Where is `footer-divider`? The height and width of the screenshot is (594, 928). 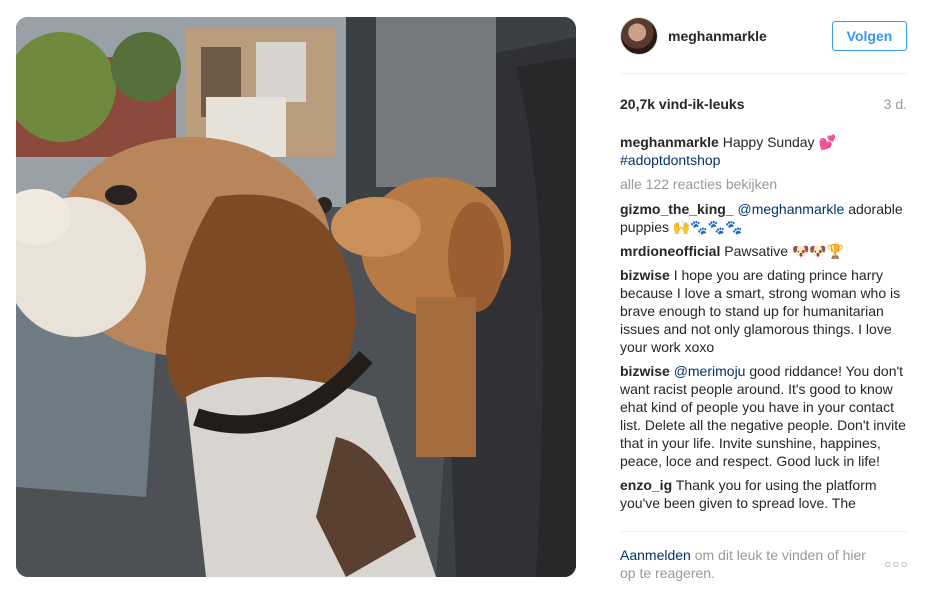
footer-divider is located at coordinates (763, 531).